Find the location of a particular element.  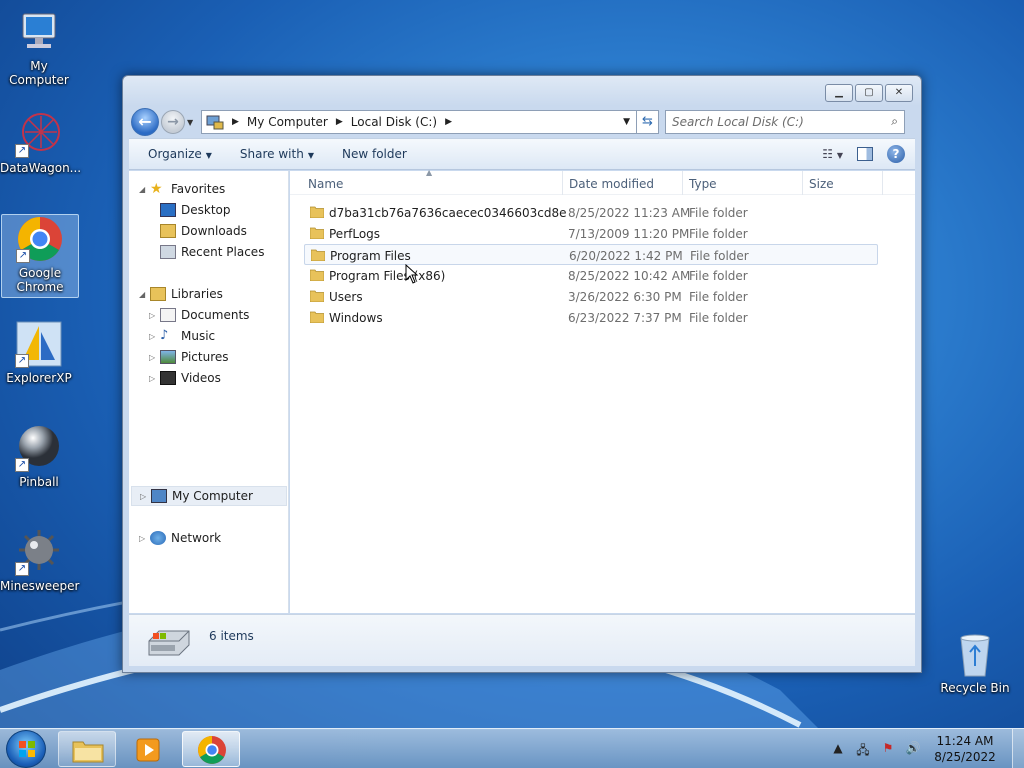

nav-recent-places: Recent Places is located at coordinates (212, 252).